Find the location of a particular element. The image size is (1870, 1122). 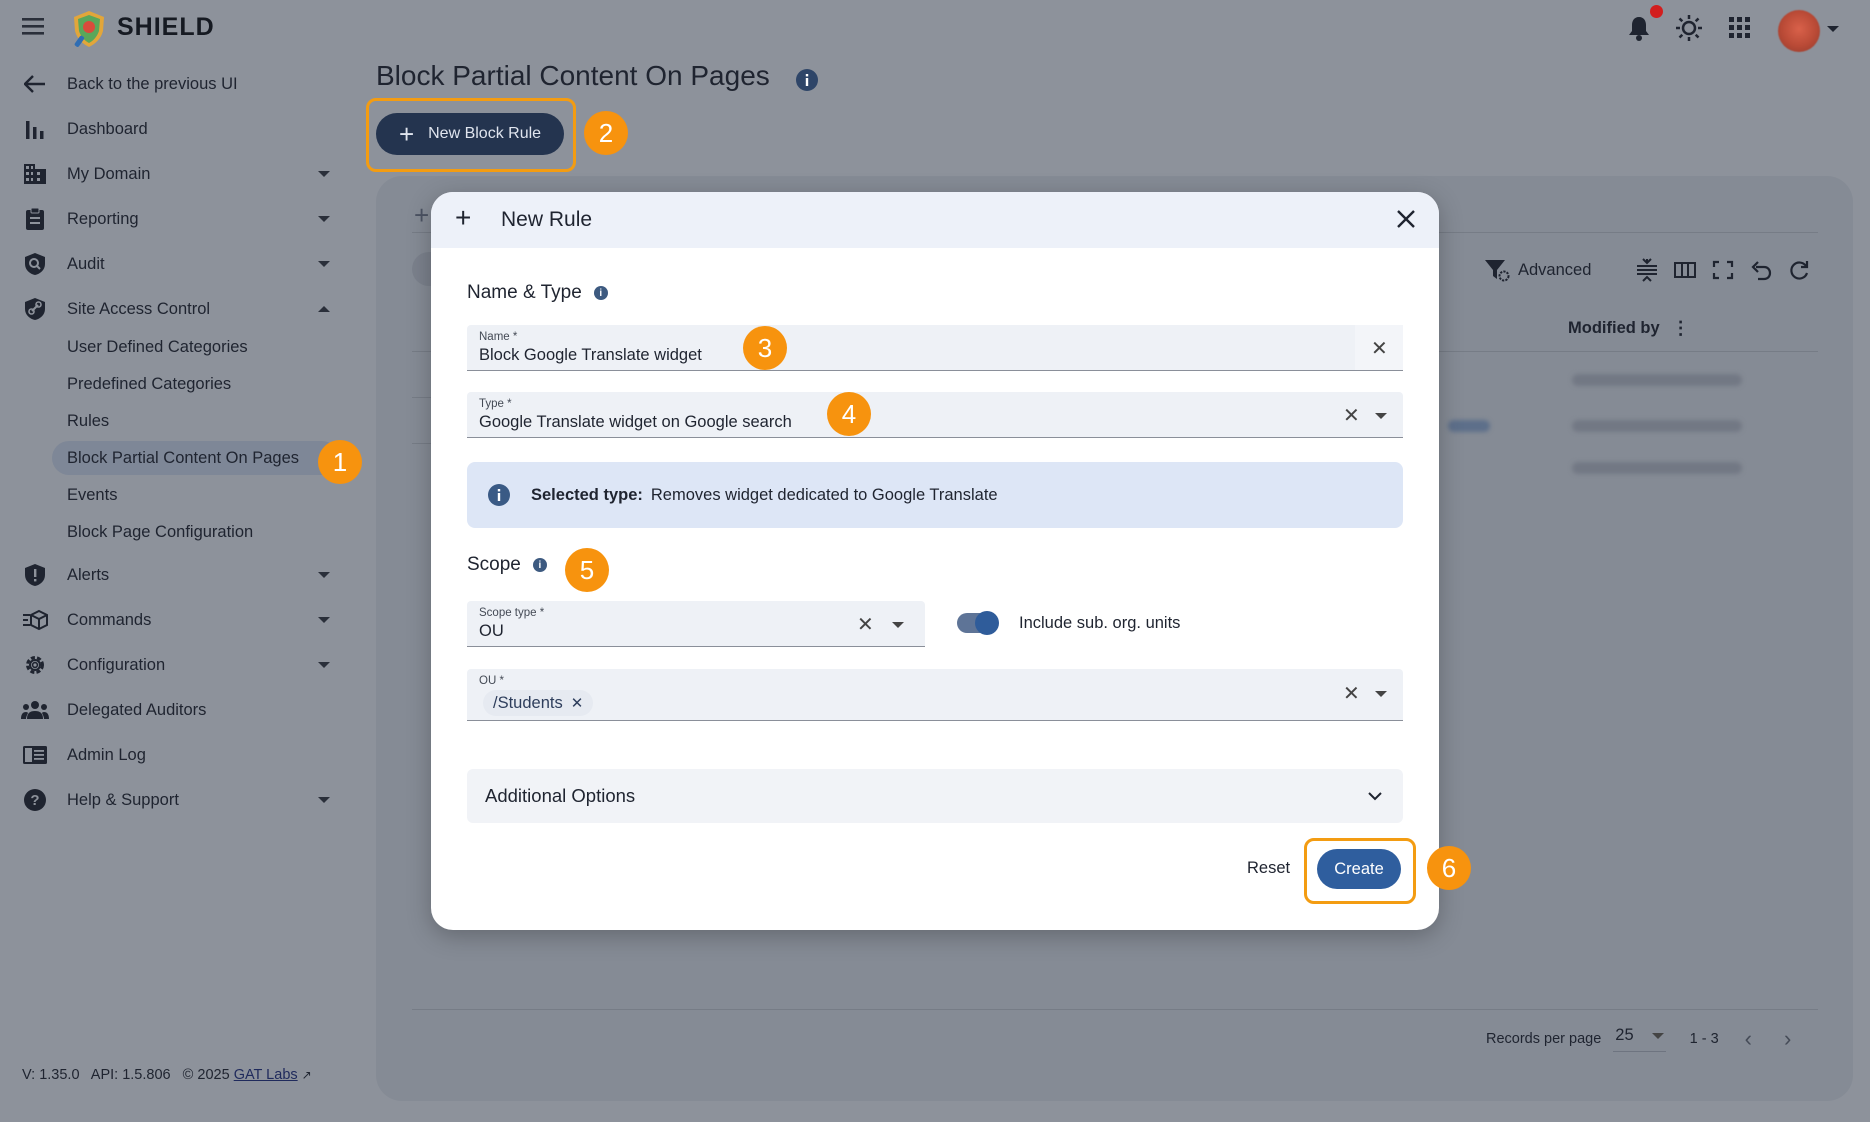

top-bar: SHIELD is located at coordinates (935, 28).